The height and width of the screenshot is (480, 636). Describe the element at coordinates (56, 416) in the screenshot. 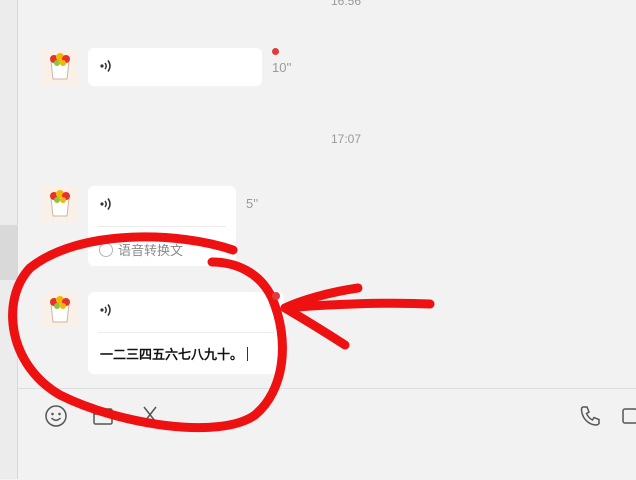

I see `emoji-icon` at that location.